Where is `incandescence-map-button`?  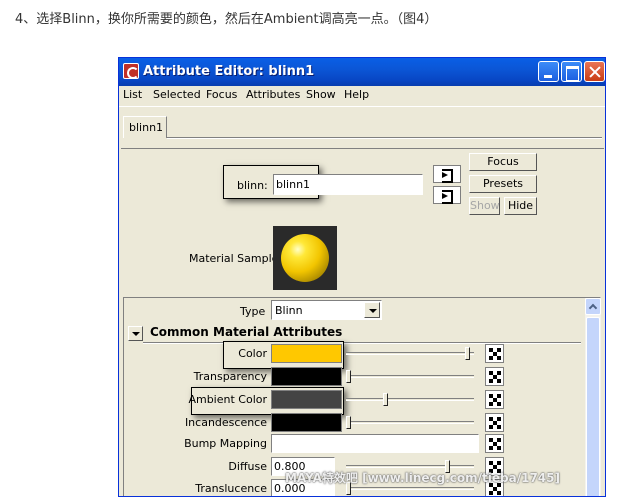
incandescence-map-button is located at coordinates (494, 422).